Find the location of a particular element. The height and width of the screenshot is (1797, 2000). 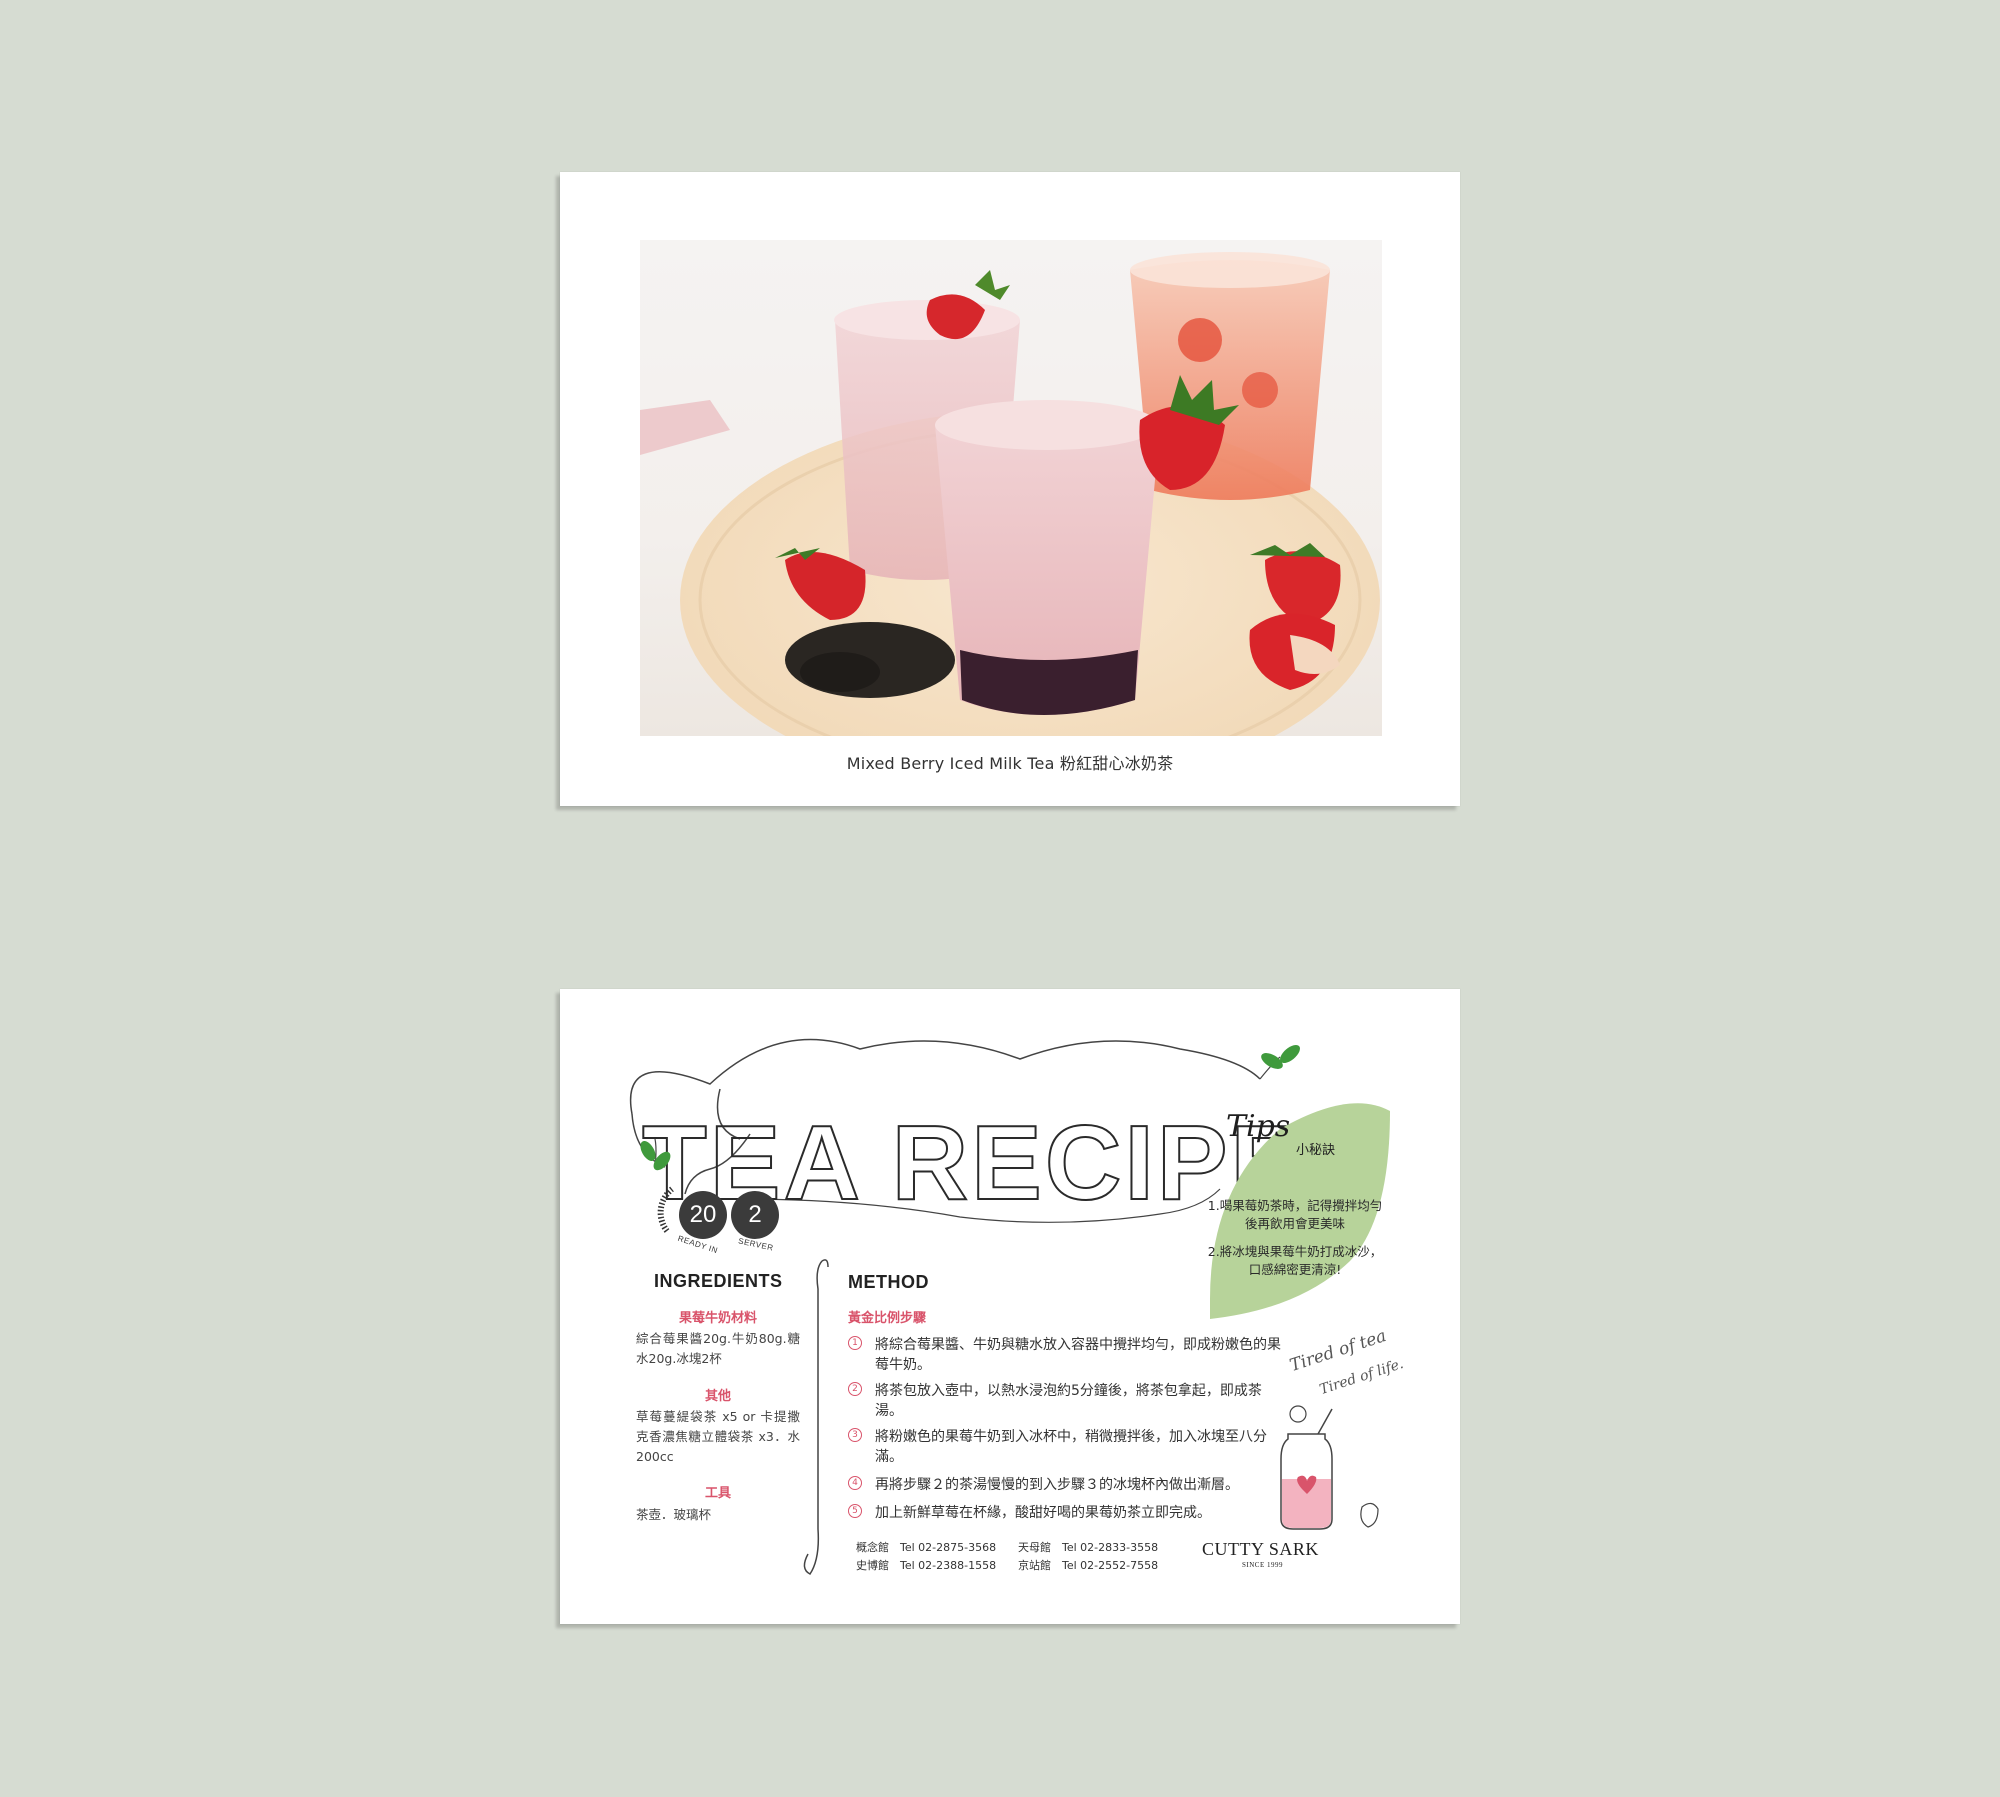

step-number: 2 is located at coordinates (855, 1389).